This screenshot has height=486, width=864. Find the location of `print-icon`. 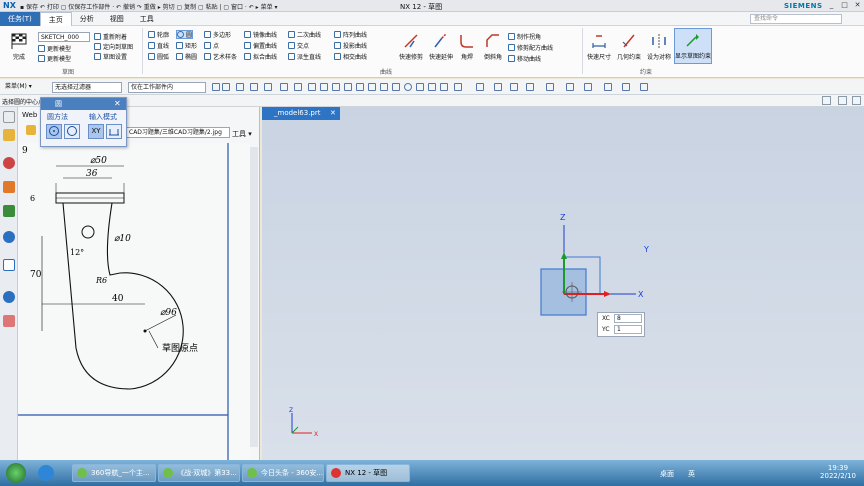

print-icon is located at coordinates (856, 100).